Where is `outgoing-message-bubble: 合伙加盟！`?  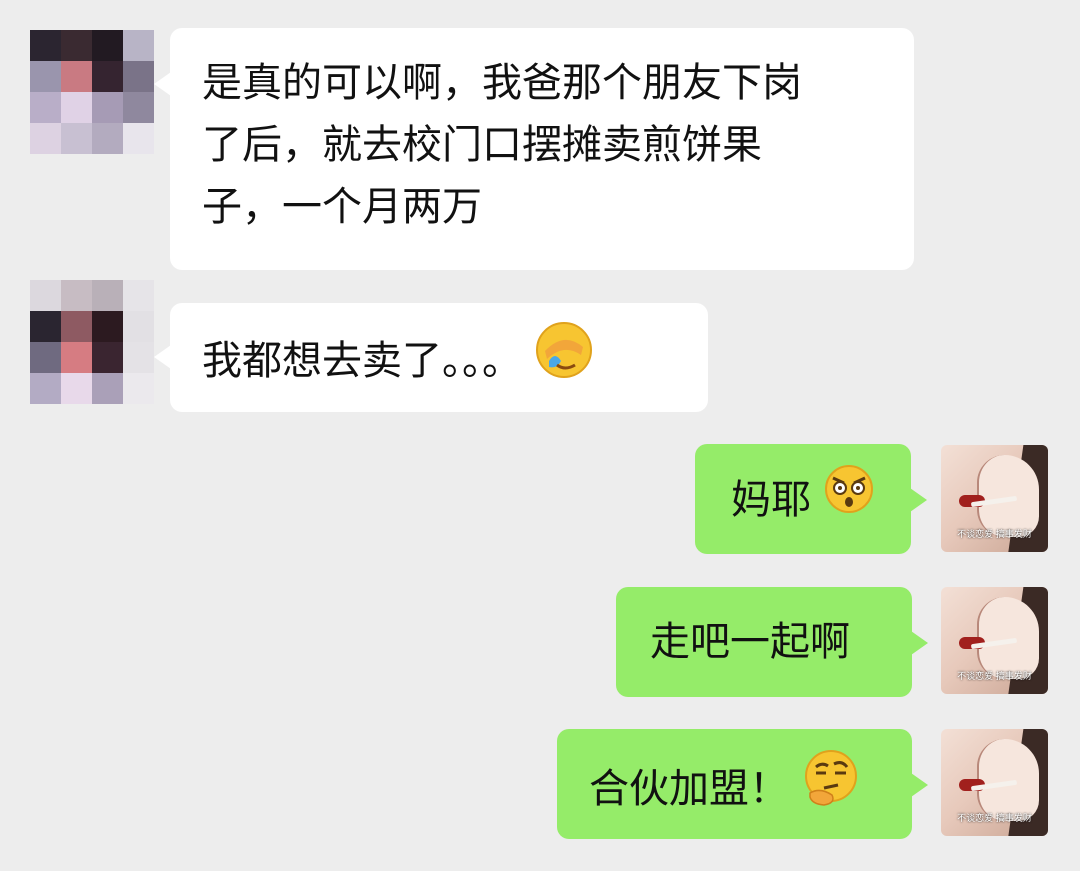 outgoing-message-bubble: 合伙加盟！ is located at coordinates (742, 784).